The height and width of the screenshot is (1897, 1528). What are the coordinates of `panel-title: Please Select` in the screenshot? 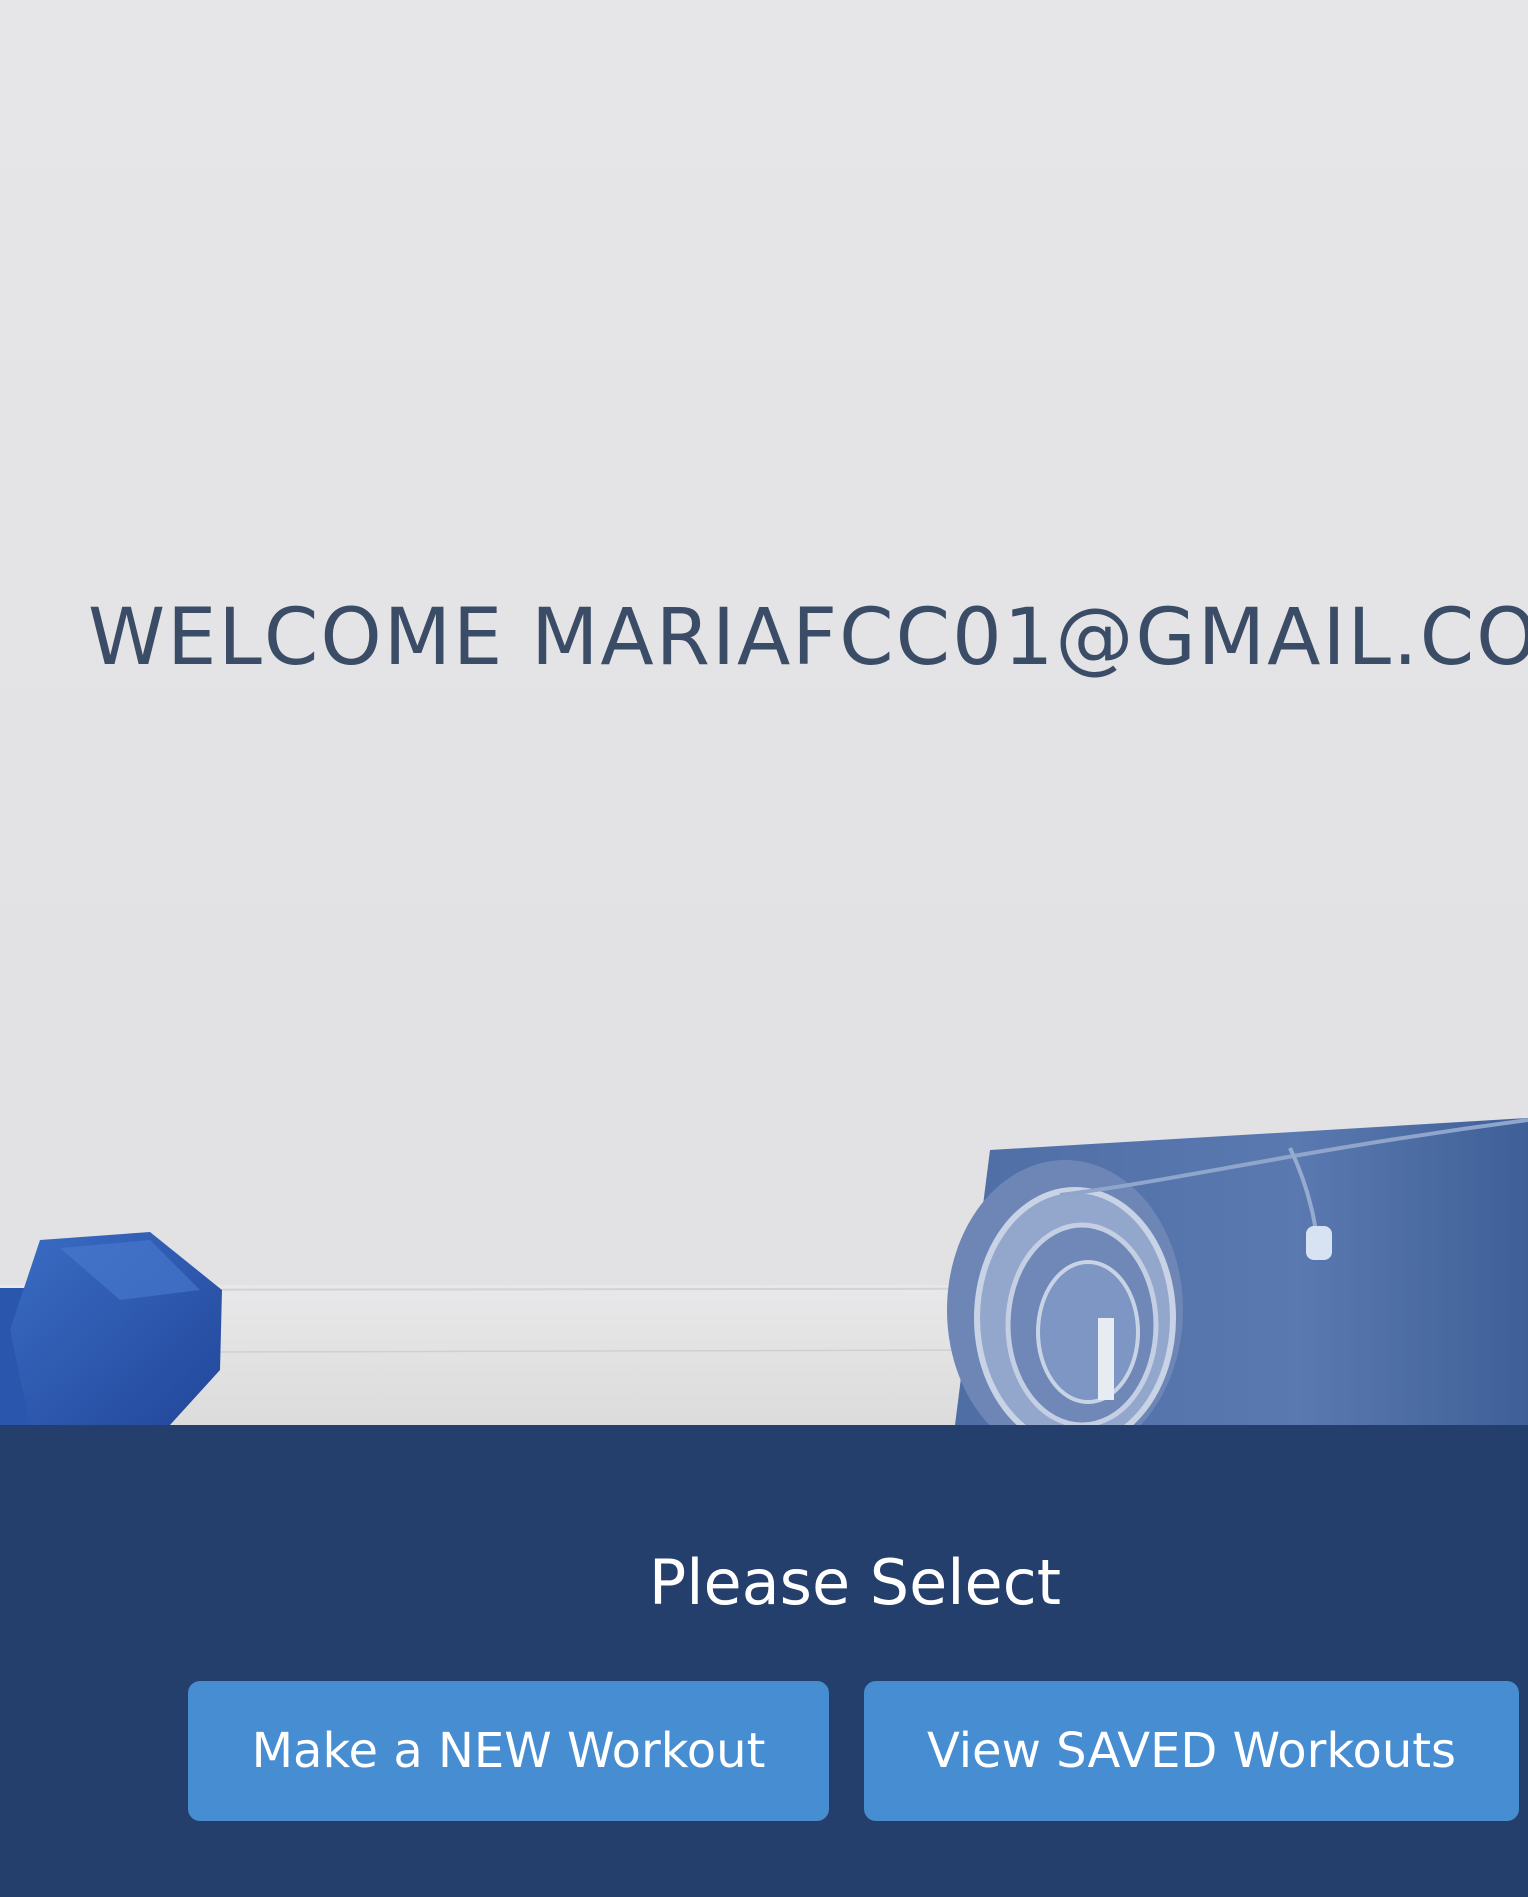 It's located at (855, 1582).